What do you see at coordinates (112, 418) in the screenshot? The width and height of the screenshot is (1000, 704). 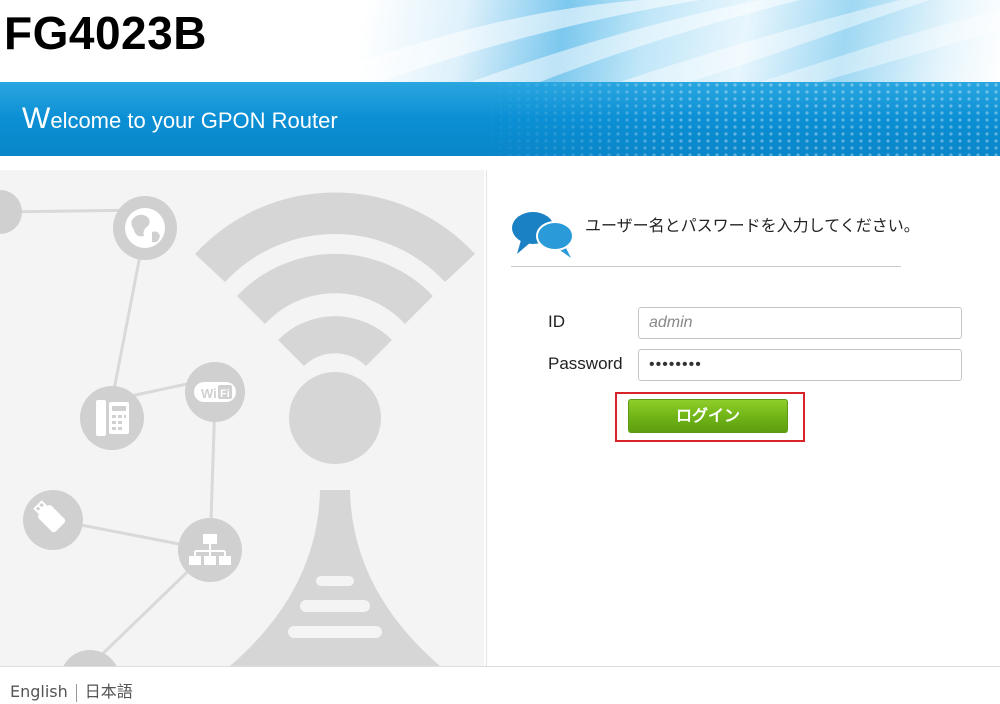 I see `phone-icon` at bounding box center [112, 418].